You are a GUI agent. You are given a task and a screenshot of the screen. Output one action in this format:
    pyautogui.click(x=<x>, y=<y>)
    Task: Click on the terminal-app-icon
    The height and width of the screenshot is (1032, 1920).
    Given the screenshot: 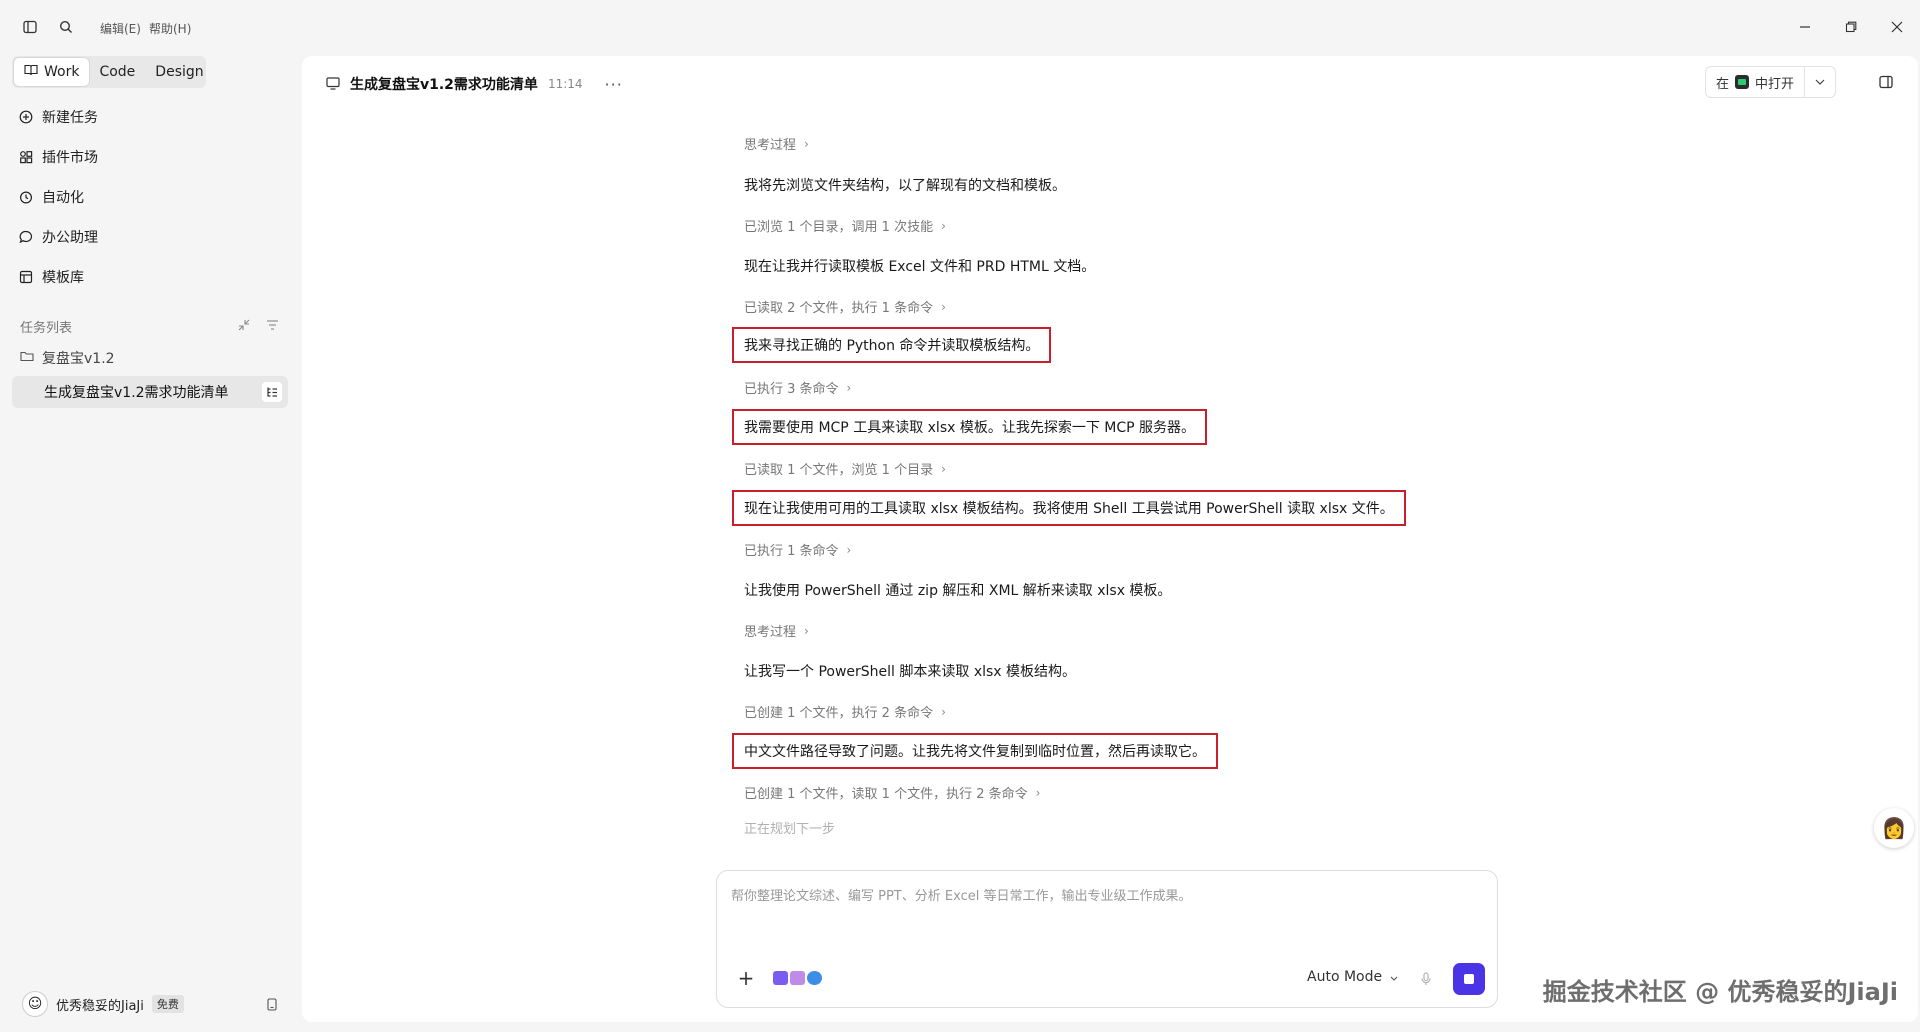 What is the action you would take?
    pyautogui.click(x=1741, y=82)
    